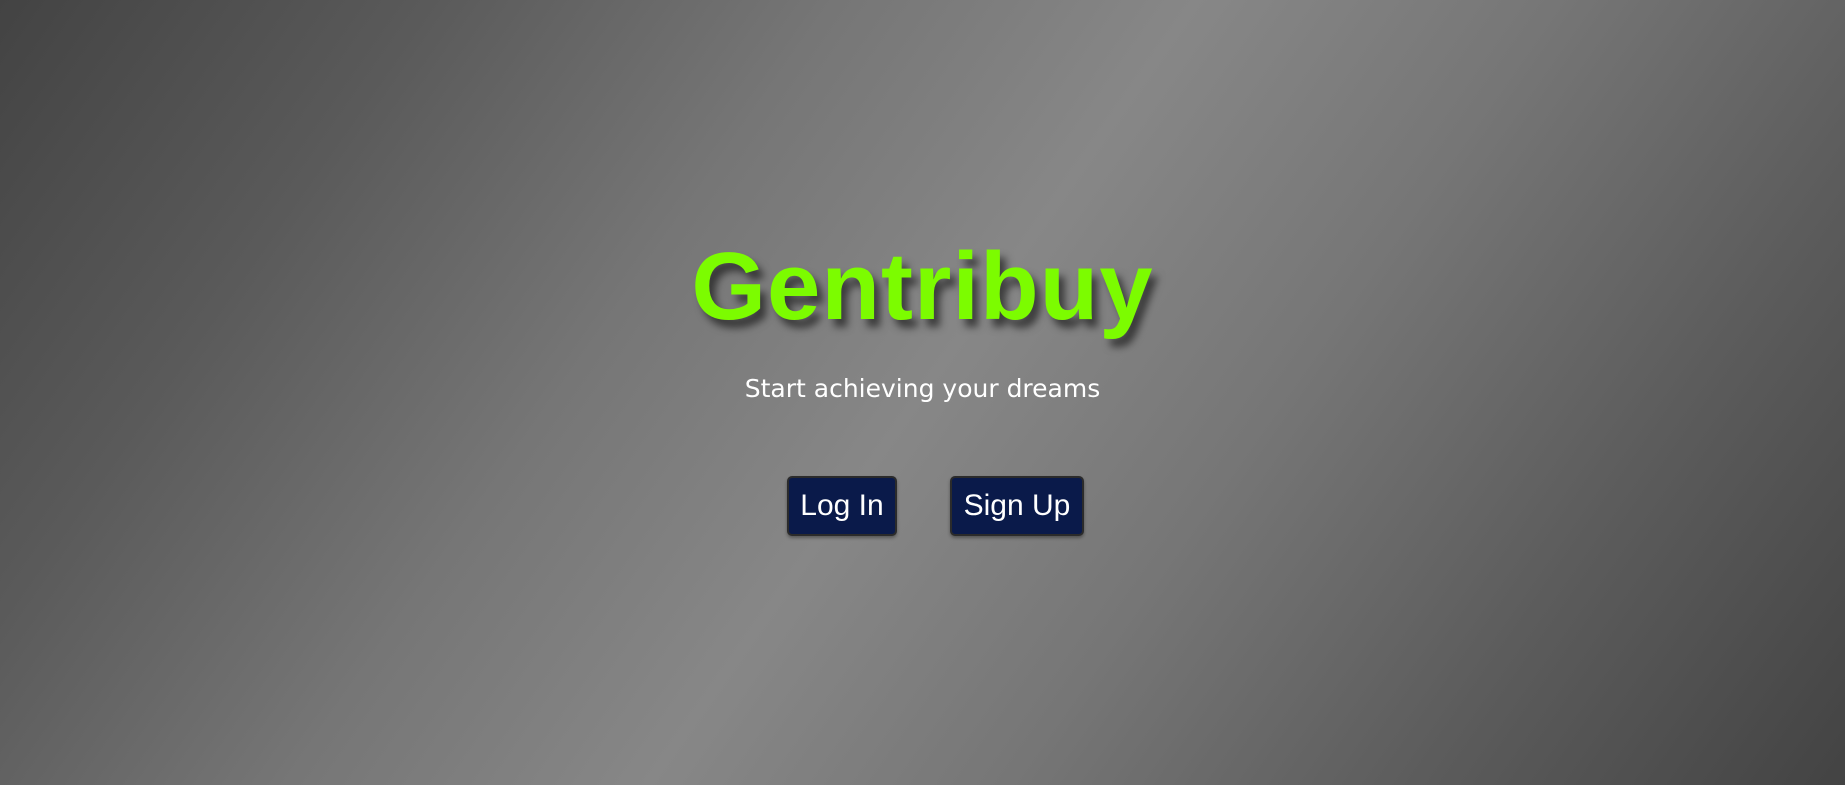  I want to click on signup-button: Sign Up, so click(1017, 506).